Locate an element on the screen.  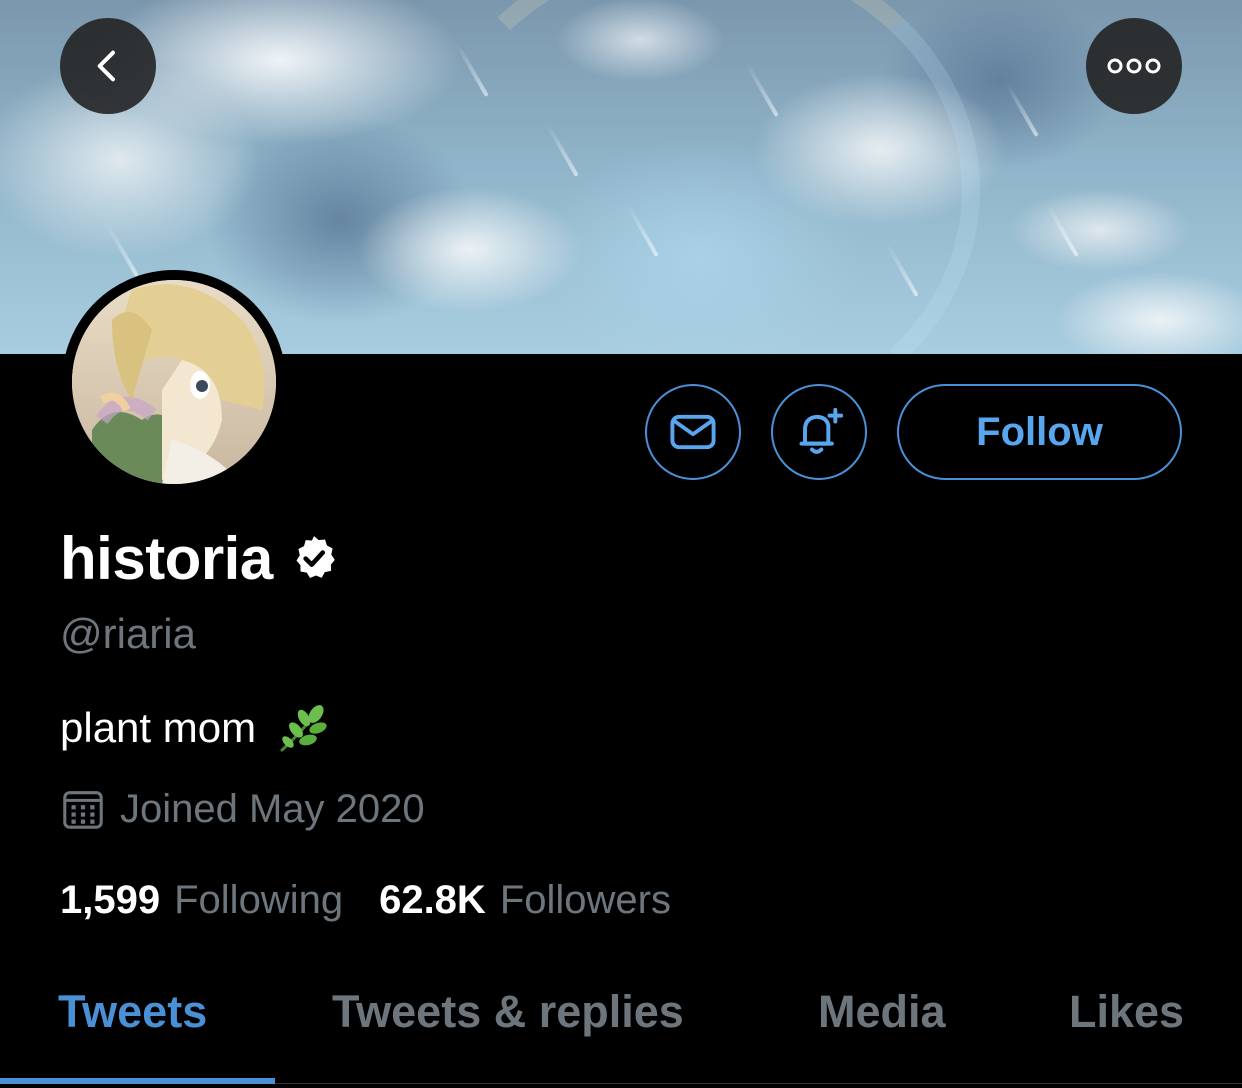
joined-date: Joined May 2020 is located at coordinates (242, 809).